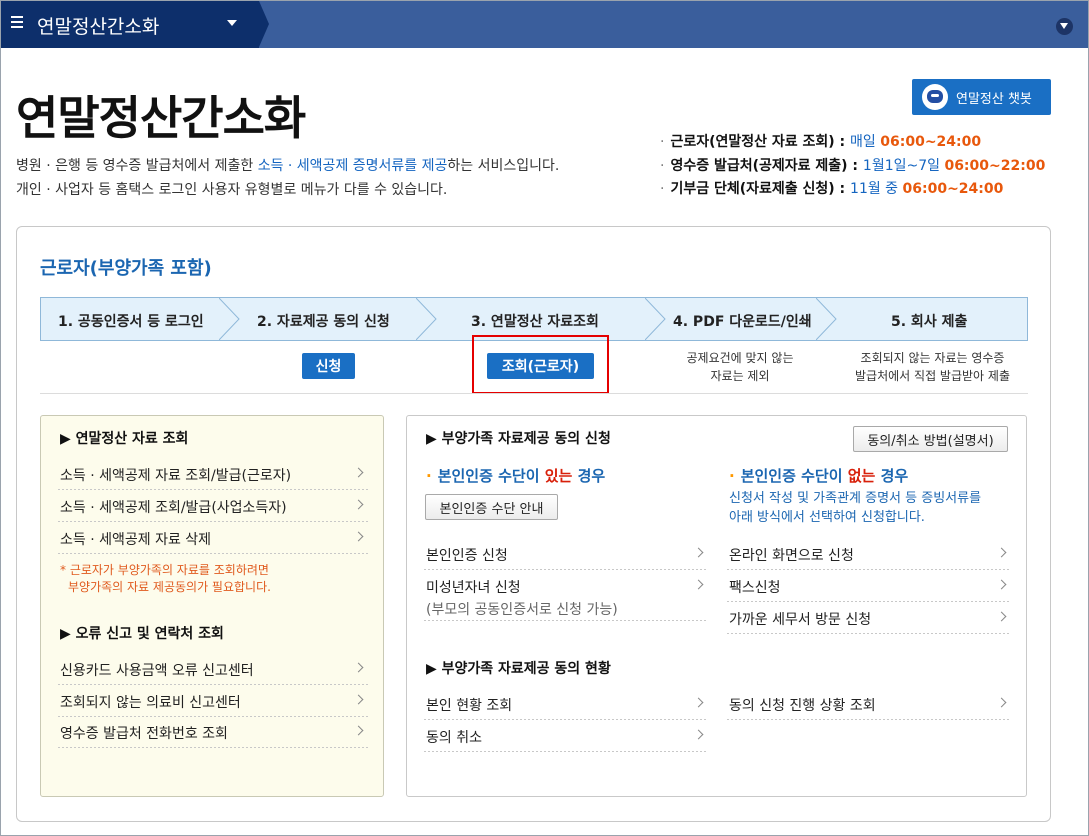  I want to click on collapse-toggle-icon, so click(1064, 26).